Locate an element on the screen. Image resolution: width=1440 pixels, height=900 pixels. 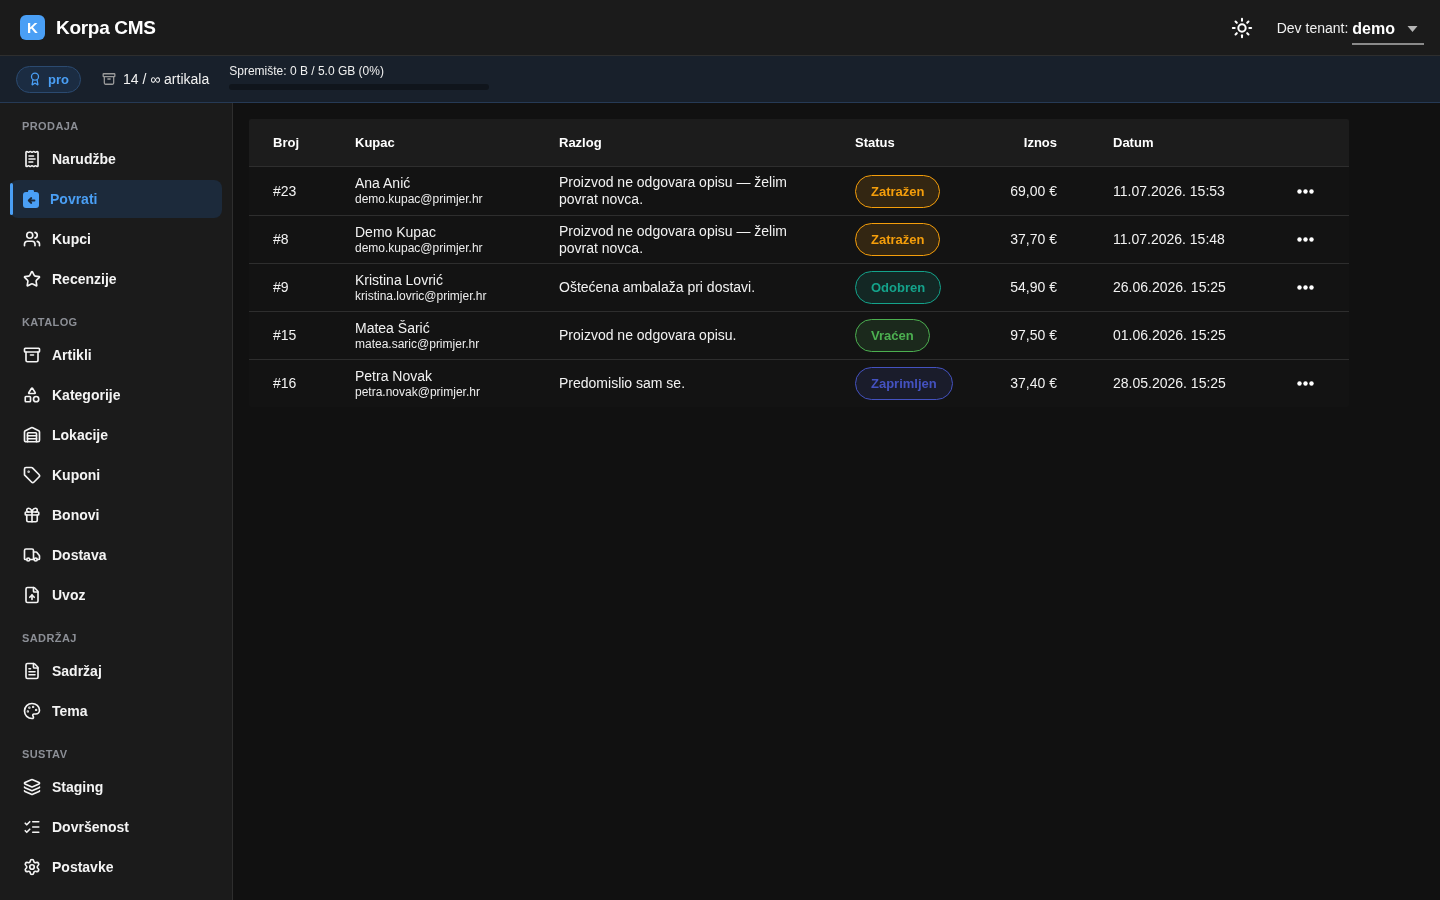
clipboard-return-icon is located at coordinates (31, 199).